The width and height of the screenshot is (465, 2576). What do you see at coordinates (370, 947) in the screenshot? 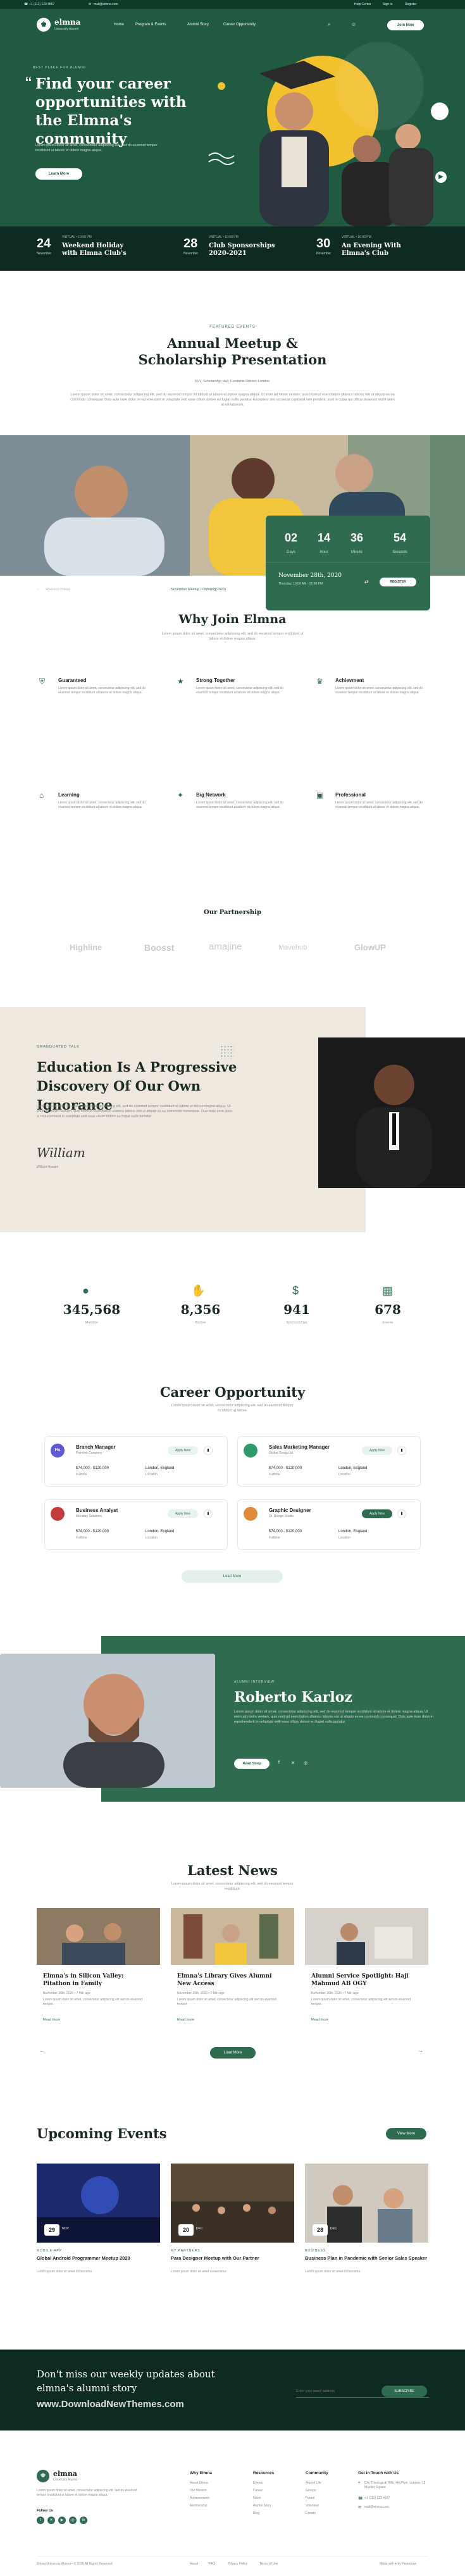
I see `partner-logo: GlowUP` at bounding box center [370, 947].